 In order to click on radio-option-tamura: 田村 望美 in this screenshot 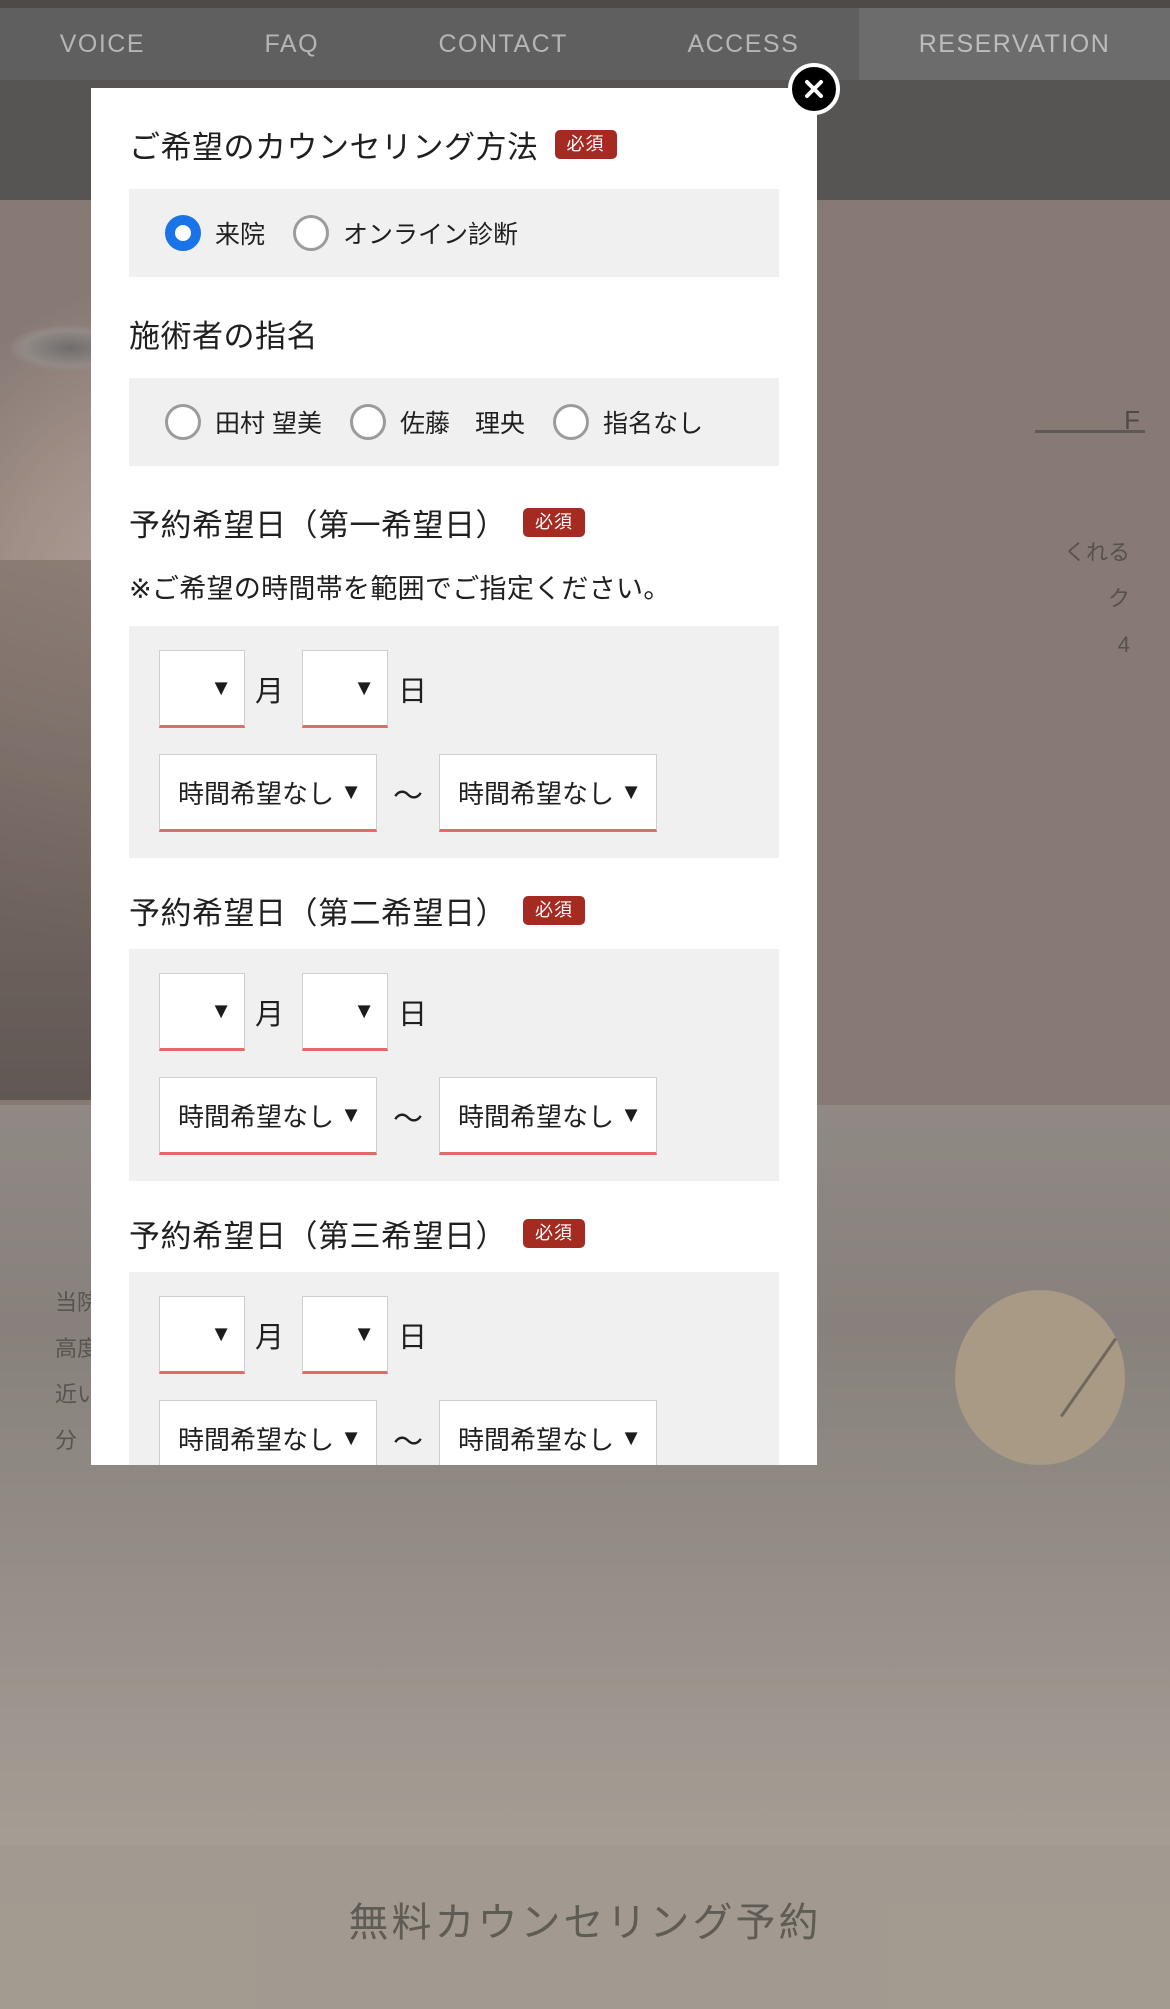, I will do `click(243, 422)`.